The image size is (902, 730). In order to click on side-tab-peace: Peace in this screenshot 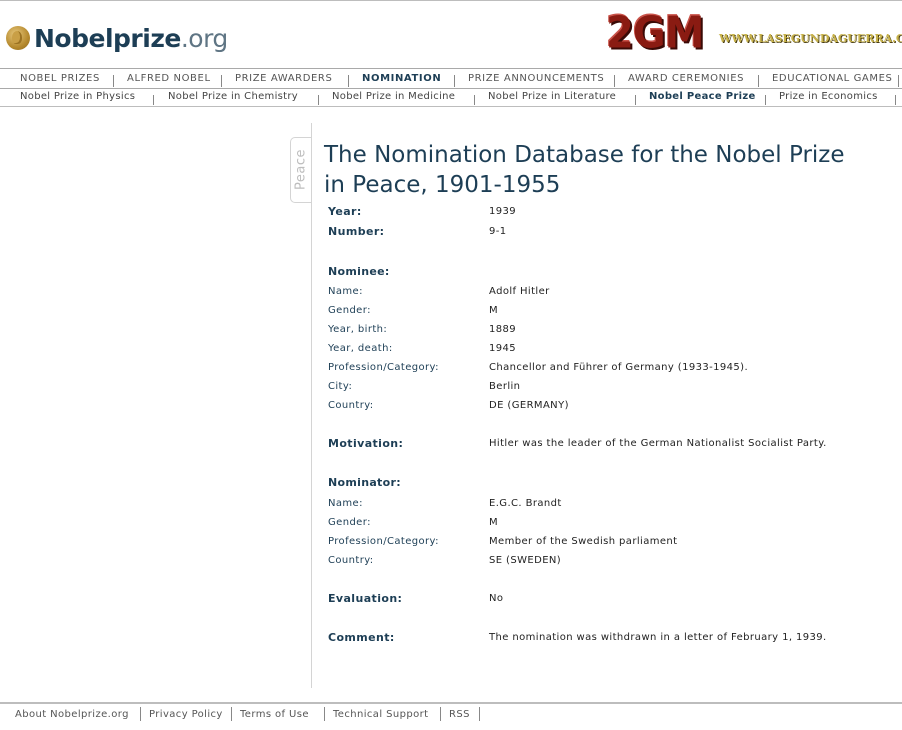, I will do `click(300, 170)`.